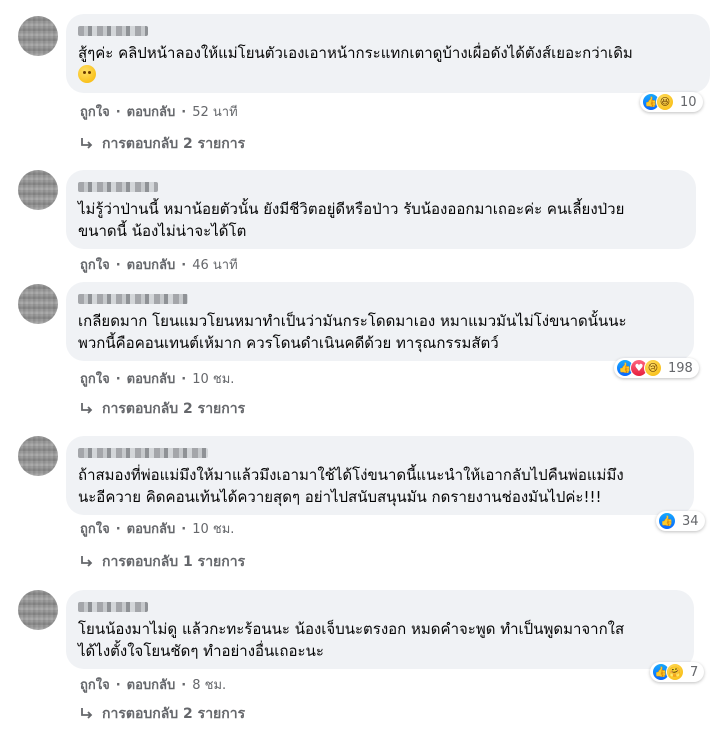  I want to click on comment-actions: ถูกใจ · ตอบกลับ · 52 นาที, so click(159, 113).